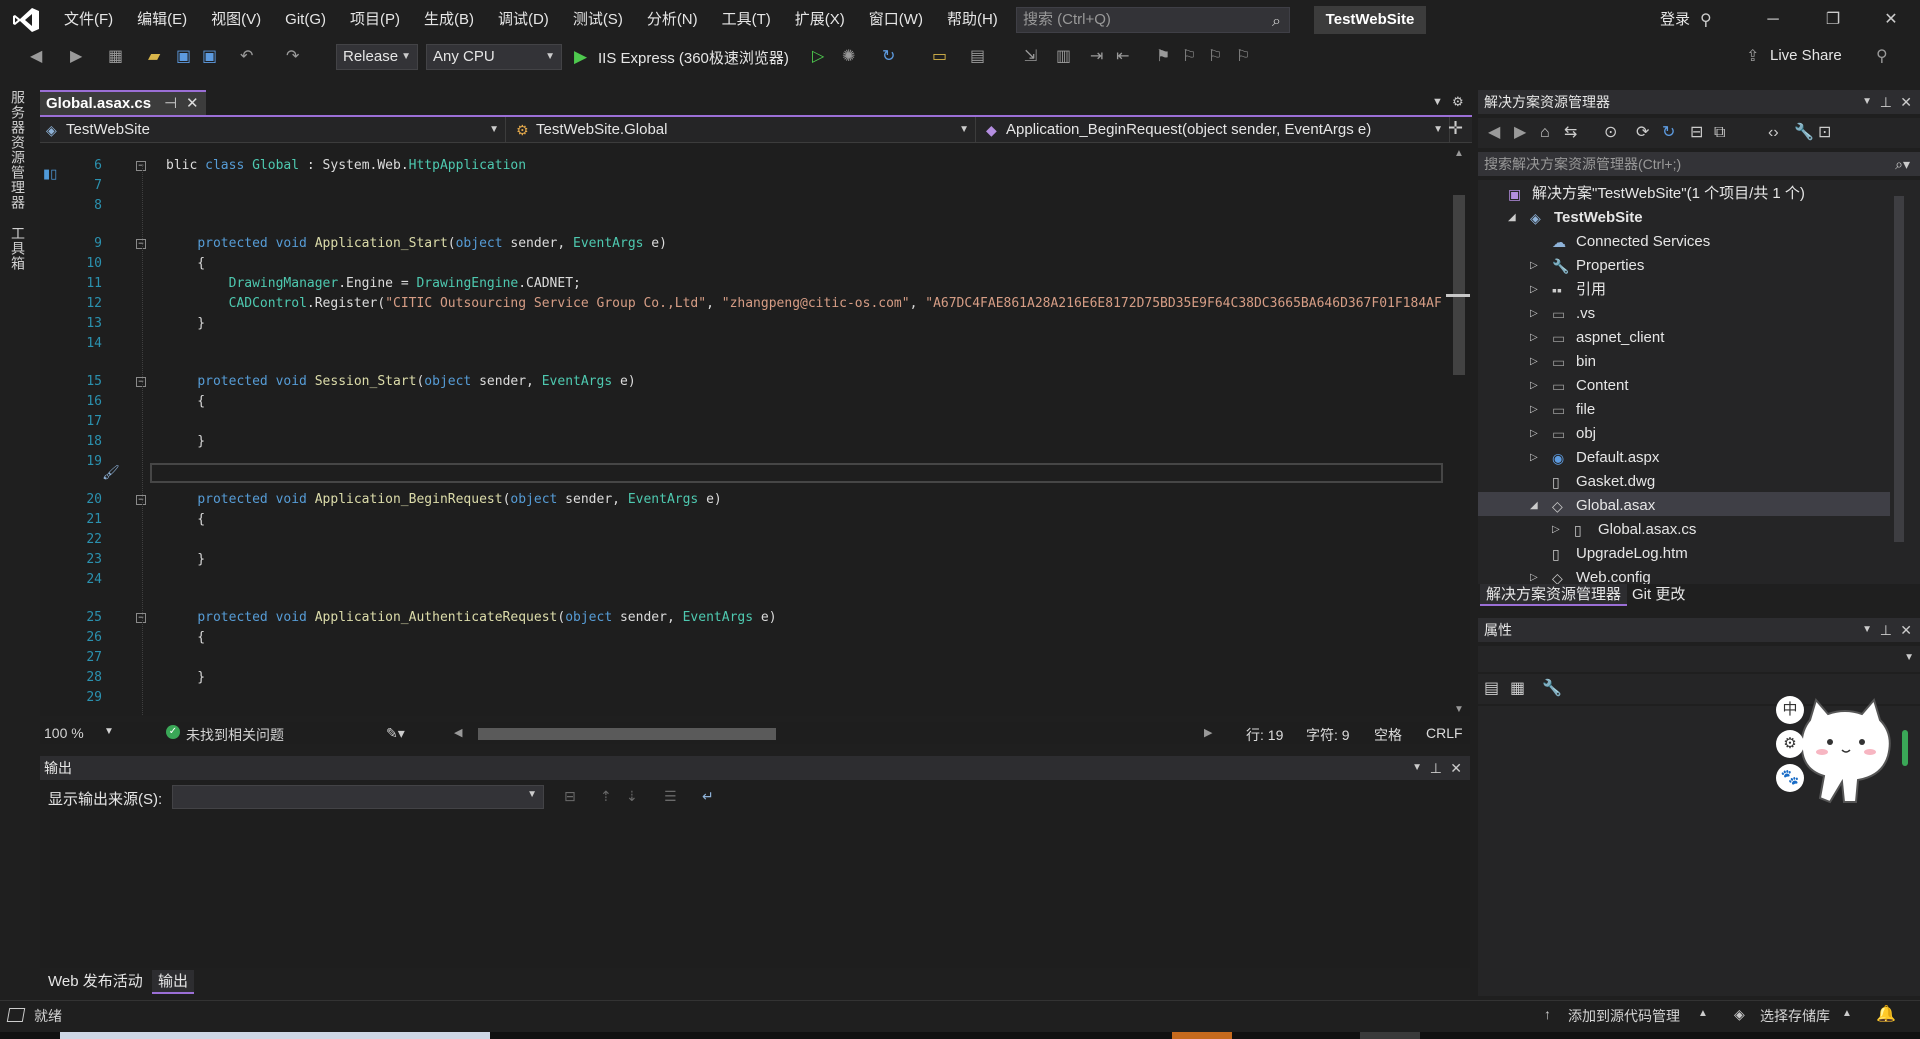 The width and height of the screenshot is (1920, 1039). I want to click on start-debugging-icon: ▶, so click(580, 57).